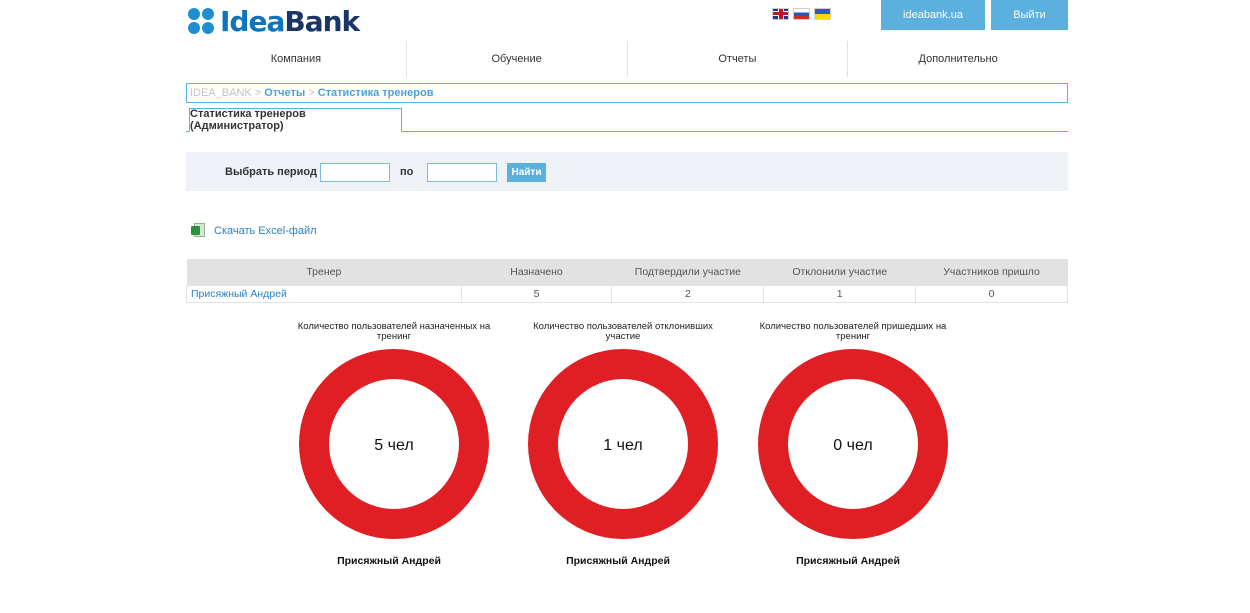 The image size is (1250, 613). Describe the element at coordinates (536, 293) in the screenshot. I see `cell-assigned: 5` at that location.